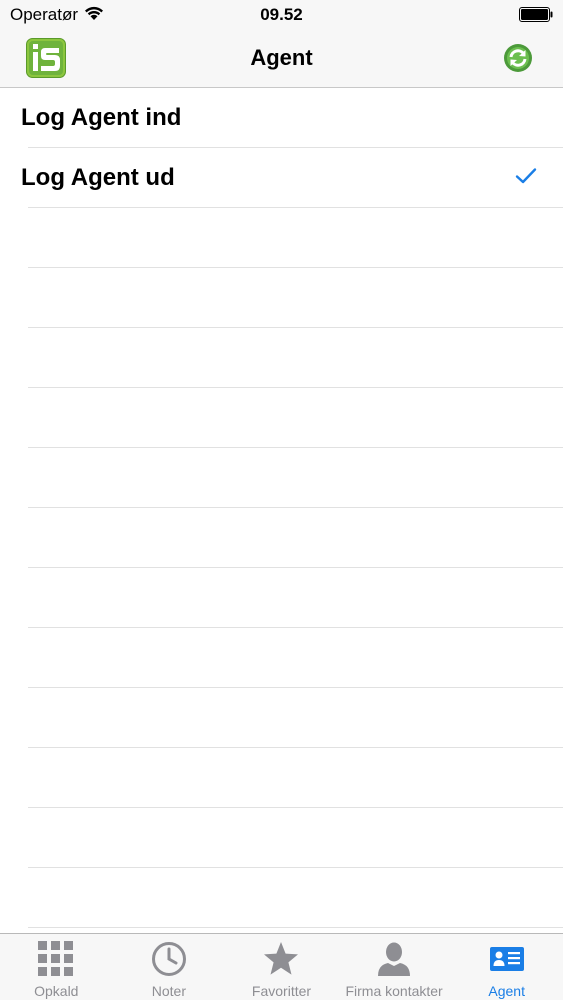 The height and width of the screenshot is (1000, 563). Describe the element at coordinates (292, 178) in the screenshot. I see `list-item-log-agent-out: Log Agent ud` at that location.